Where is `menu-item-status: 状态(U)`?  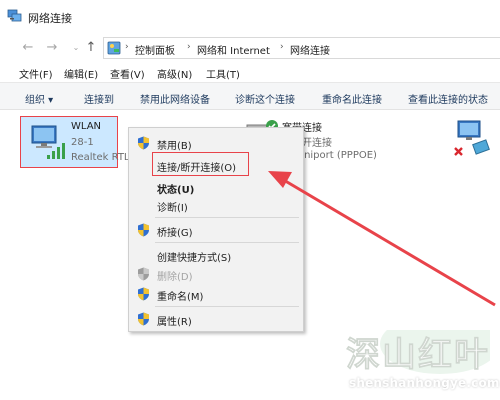
menu-item-status: 状态(U) is located at coordinates (216, 187).